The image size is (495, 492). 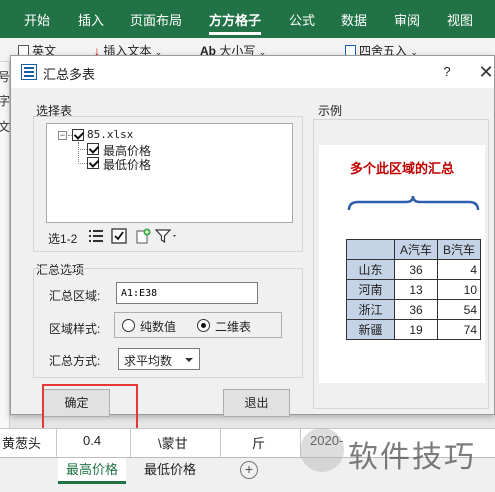 I want to click on strip-char: 文, so click(x=5, y=127).